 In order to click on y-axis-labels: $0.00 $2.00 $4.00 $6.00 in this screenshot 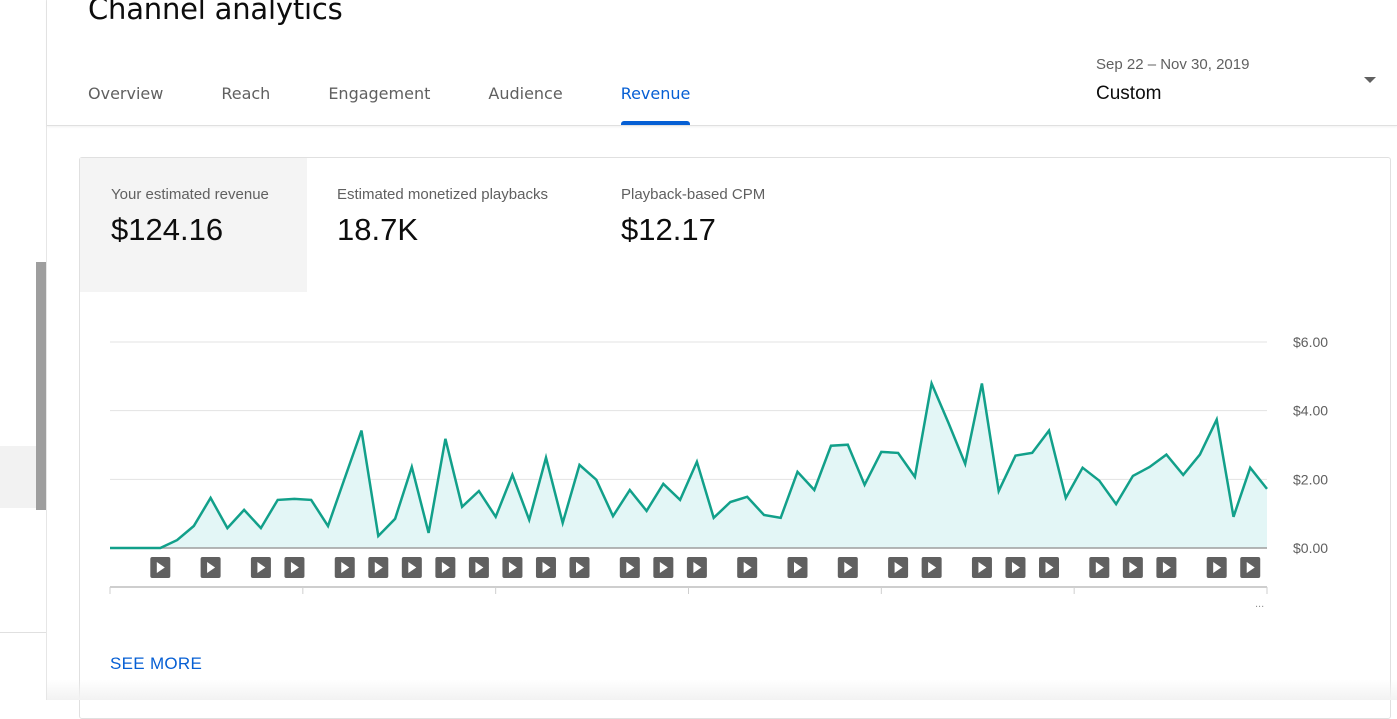, I will do `click(1310, 445)`.